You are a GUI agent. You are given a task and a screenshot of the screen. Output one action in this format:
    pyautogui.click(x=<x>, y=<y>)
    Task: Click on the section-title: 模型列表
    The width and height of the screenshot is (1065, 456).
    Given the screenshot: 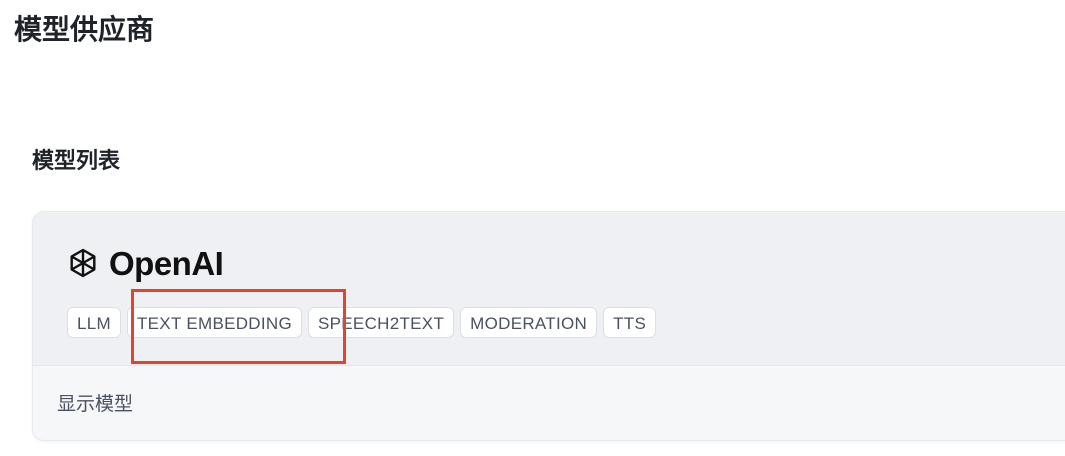 What is the action you would take?
    pyautogui.click(x=76, y=161)
    